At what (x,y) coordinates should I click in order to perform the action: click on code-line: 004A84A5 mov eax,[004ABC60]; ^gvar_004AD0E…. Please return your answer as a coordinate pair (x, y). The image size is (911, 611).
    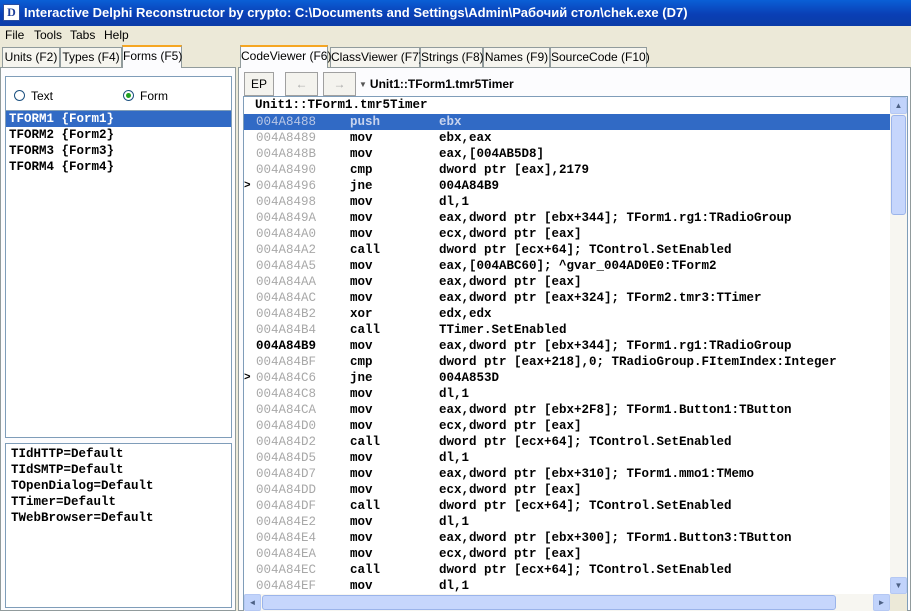
    Looking at the image, I should click on (567, 266).